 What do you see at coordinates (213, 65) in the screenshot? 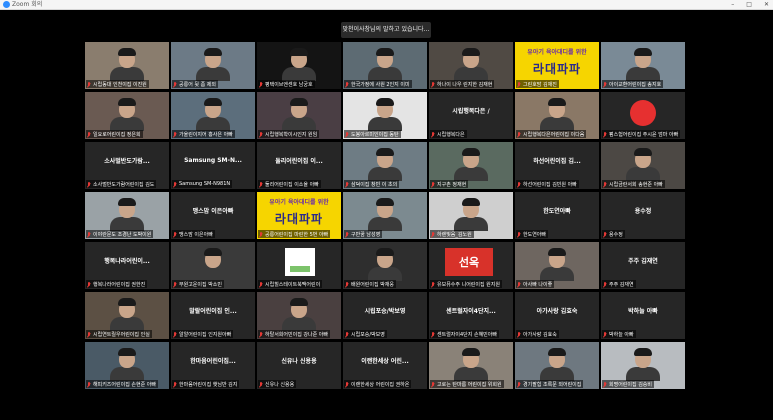
I see `participant-tile: 공릉어 뒷 좀 제외` at bounding box center [213, 65].